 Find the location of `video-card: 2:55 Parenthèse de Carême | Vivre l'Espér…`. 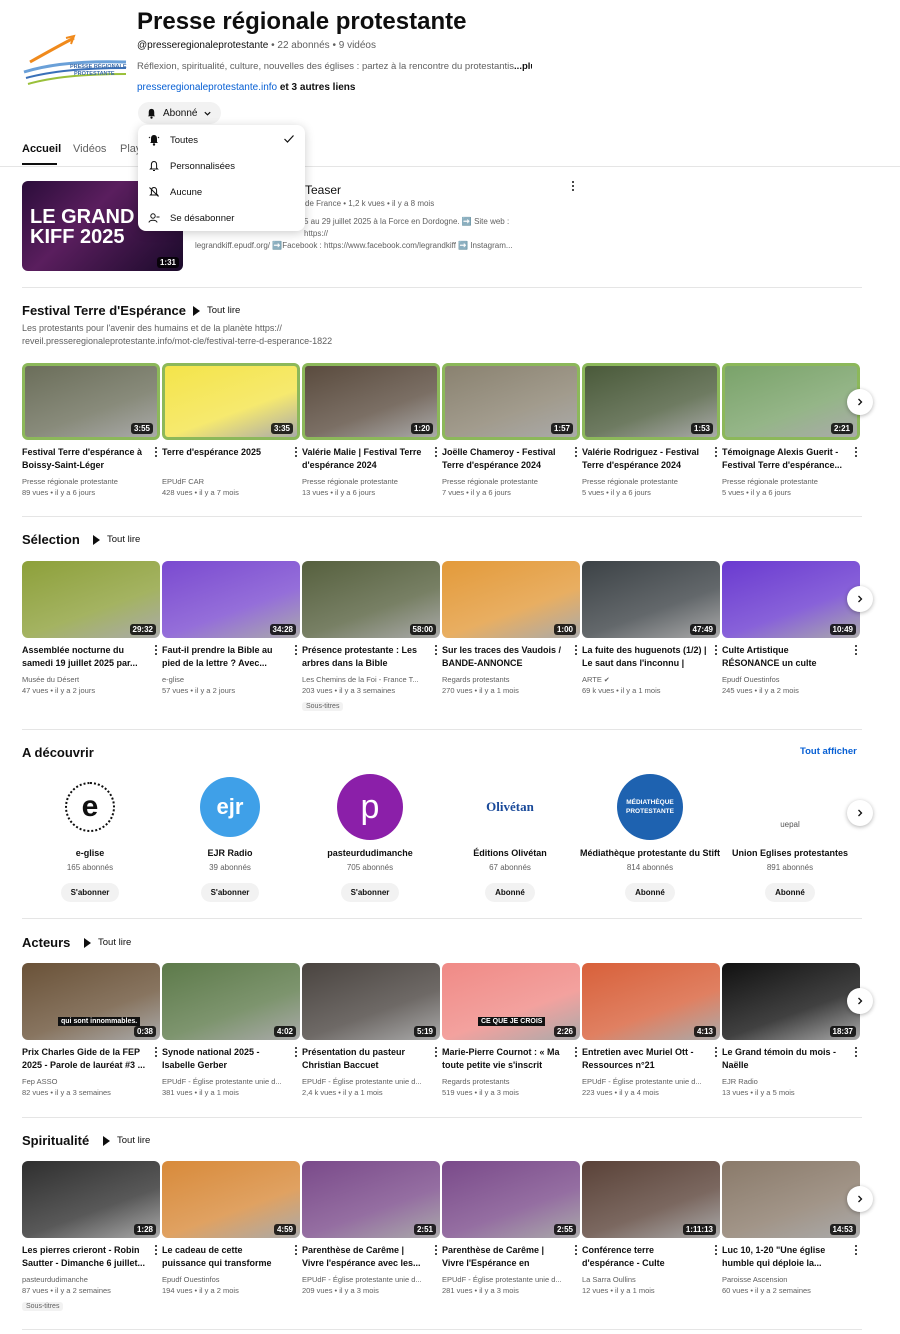

video-card: 2:55 Parenthèse de Carême | Vivre l'Espér… is located at coordinates (511, 1228).